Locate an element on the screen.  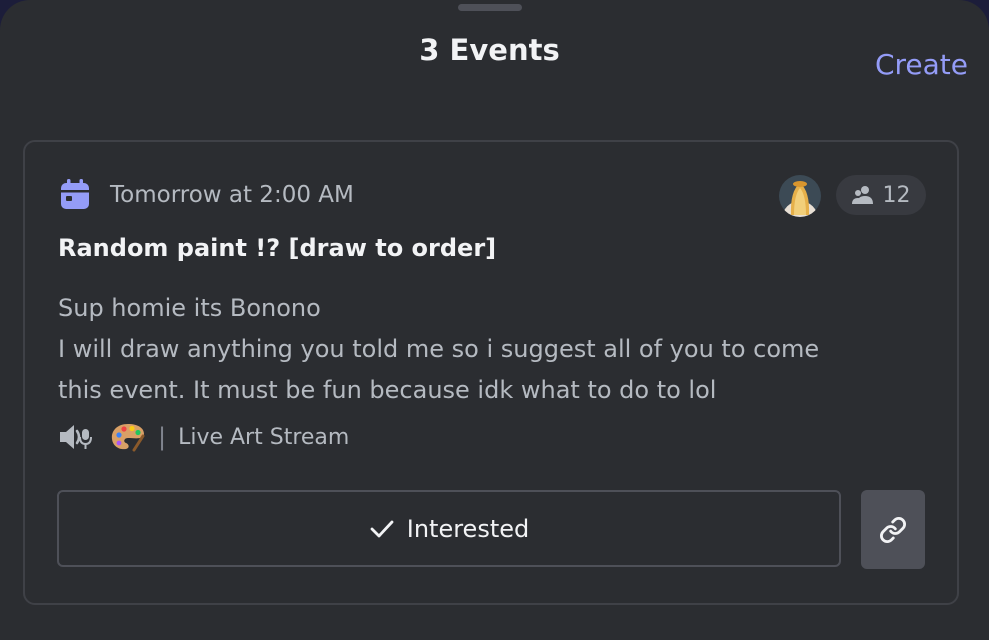
avatar is located at coordinates (800, 196).